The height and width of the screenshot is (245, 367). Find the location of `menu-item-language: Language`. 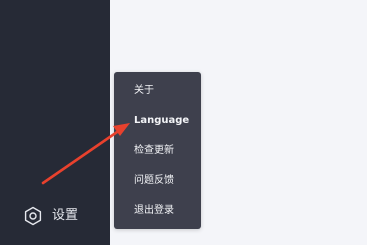

menu-item-language: Language is located at coordinates (157, 121).